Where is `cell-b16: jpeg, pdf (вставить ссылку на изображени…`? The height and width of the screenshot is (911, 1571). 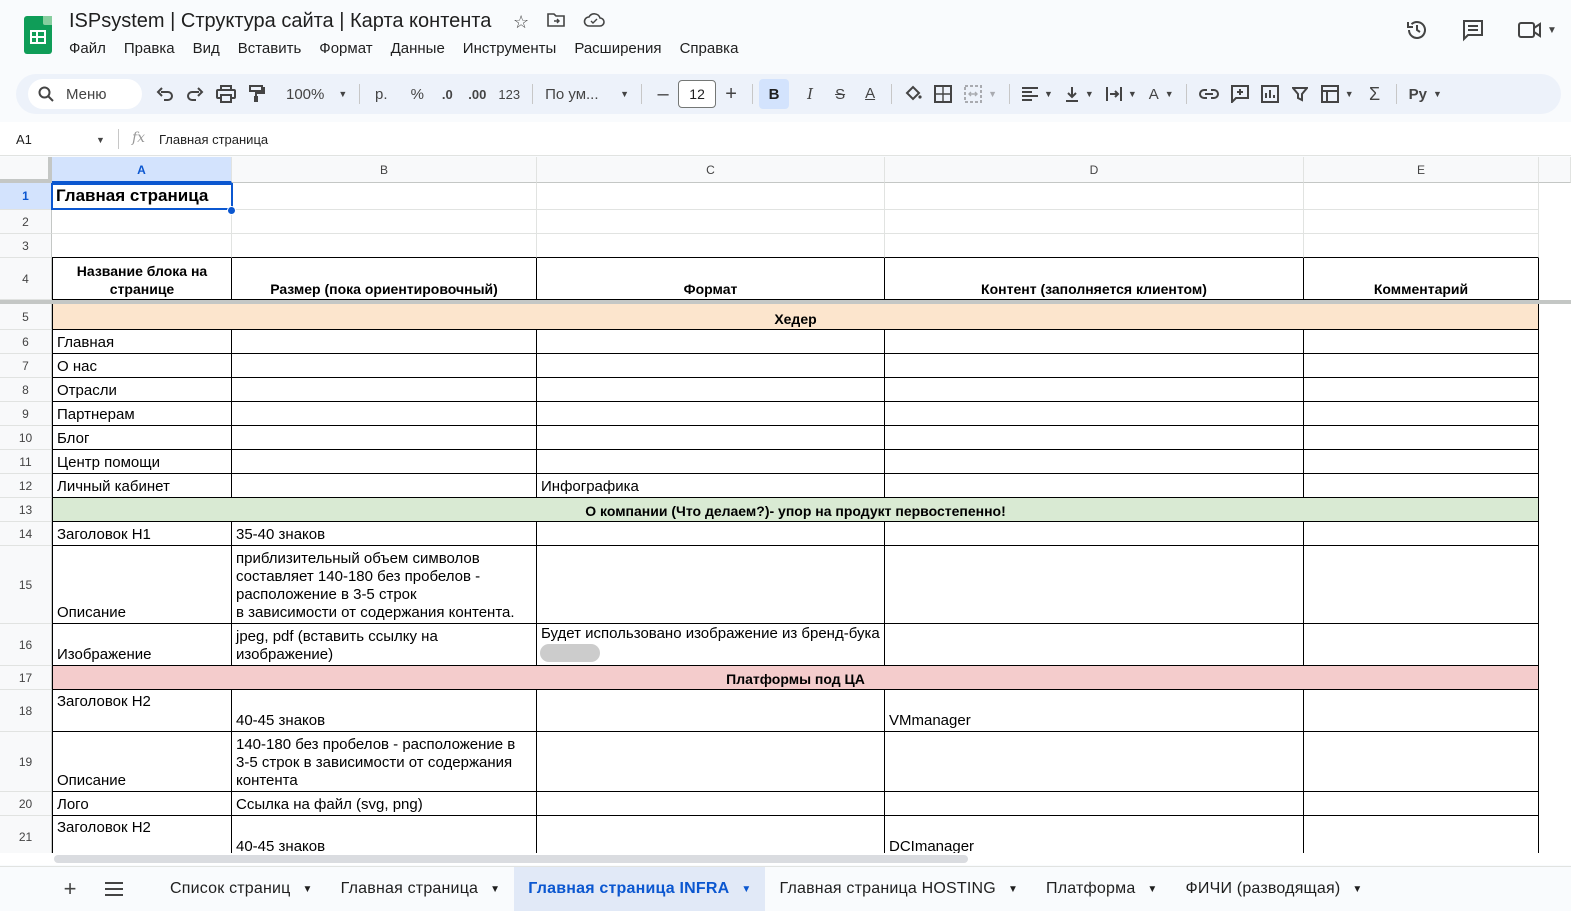
cell-b16: jpeg, pdf (вставить ссылку на изображени… is located at coordinates (384, 645).